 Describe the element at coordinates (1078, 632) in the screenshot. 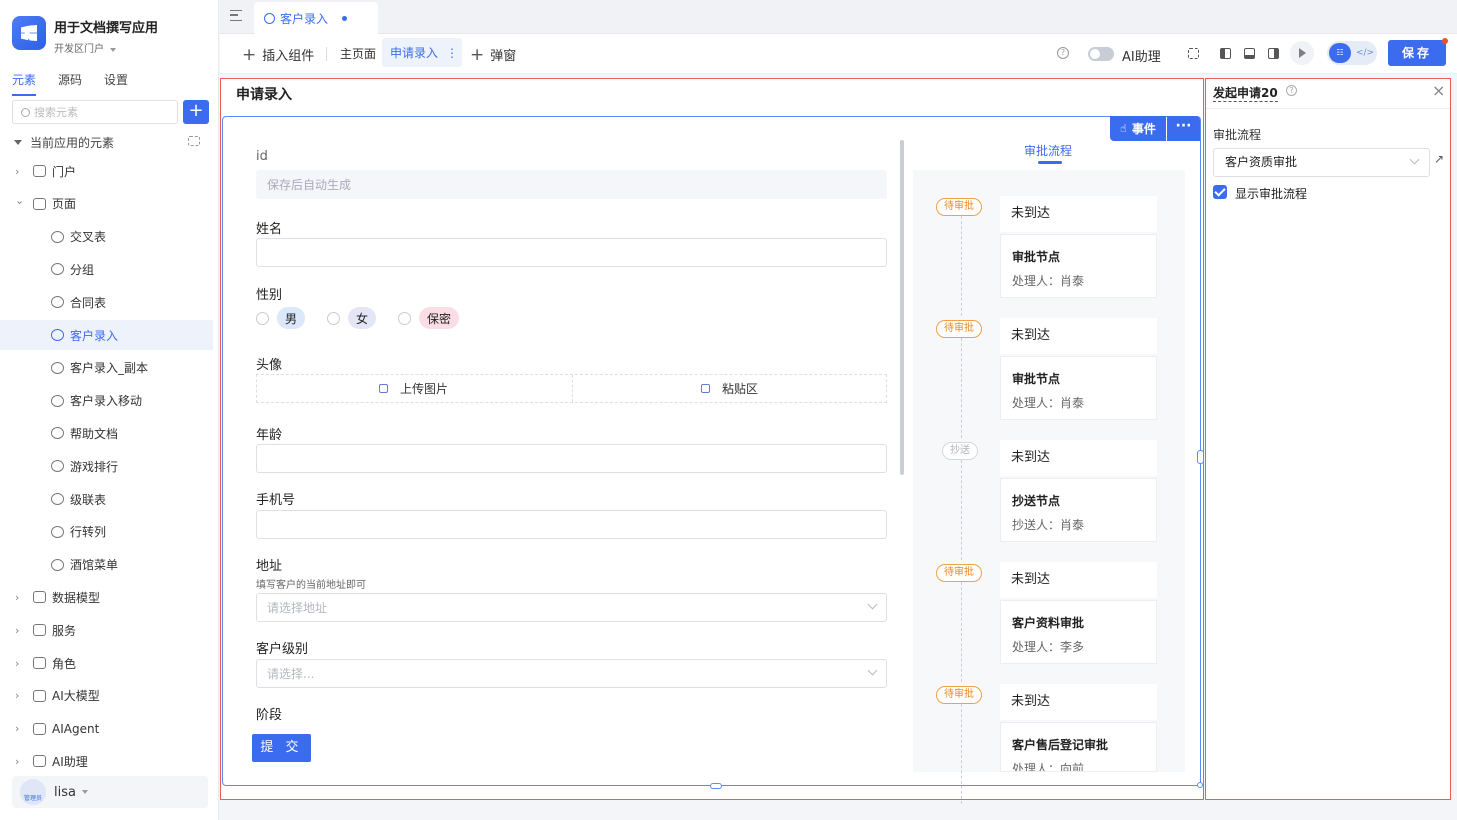

I see `flow-node-card: 客户资料审批 处理人：李多` at that location.